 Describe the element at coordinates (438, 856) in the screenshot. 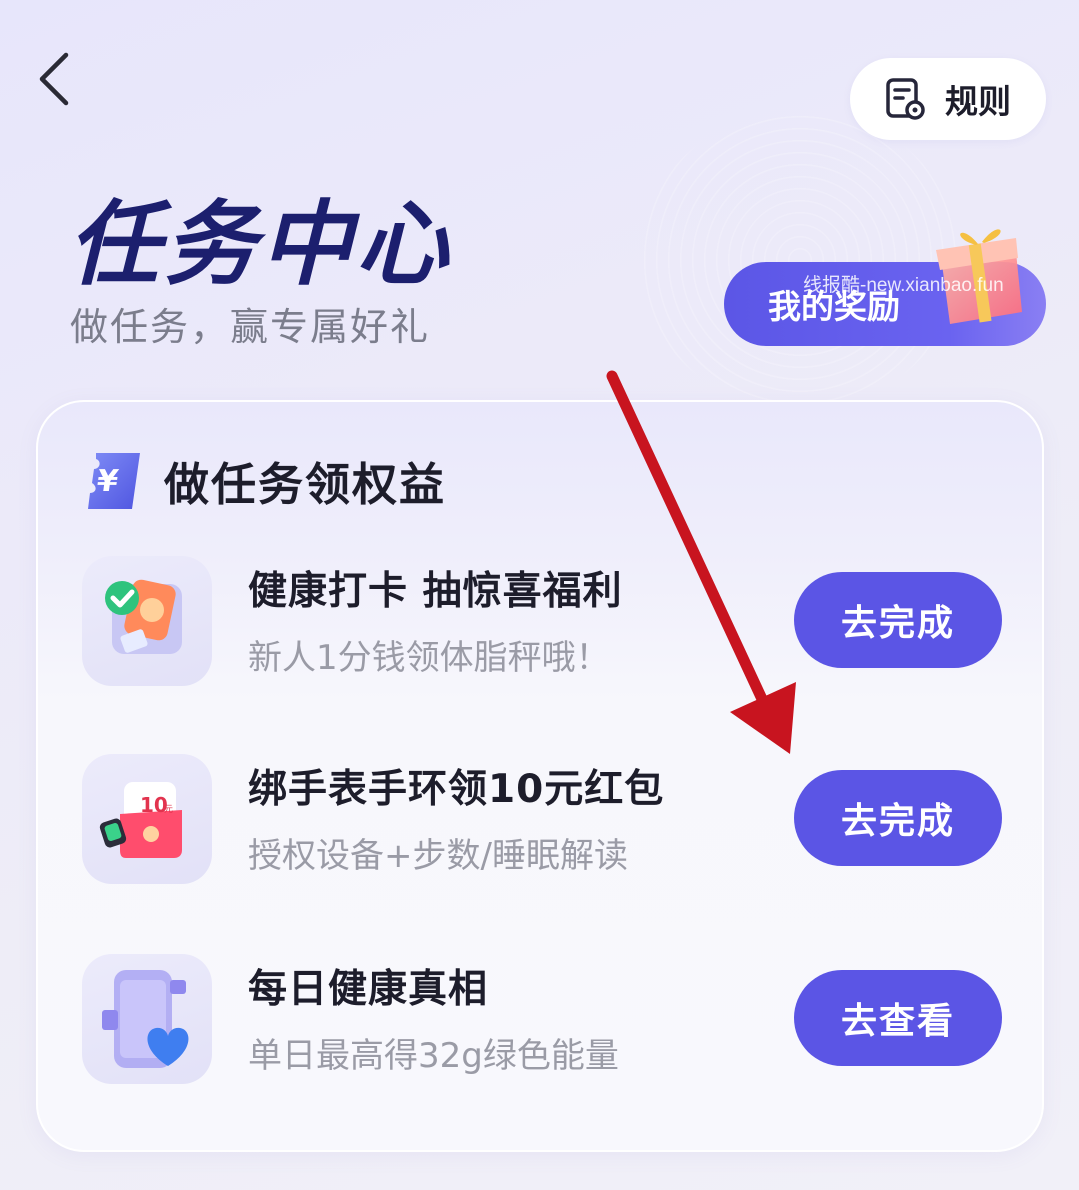

I see `task-desc: 授权设备+步数/睡眠解读` at that location.